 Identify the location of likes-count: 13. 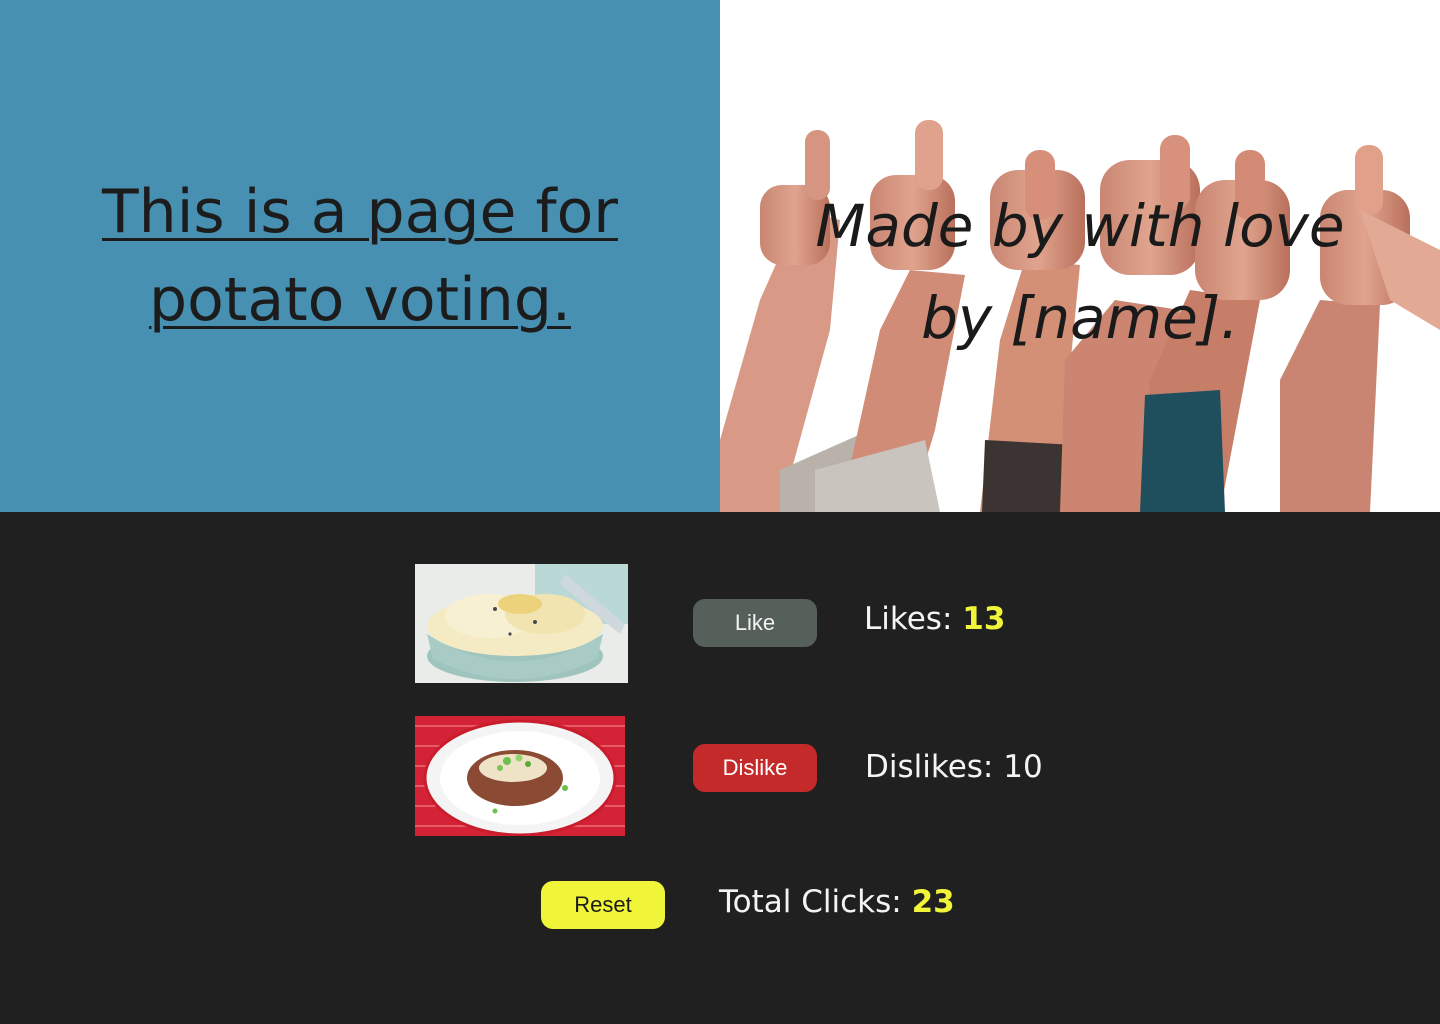
(984, 619).